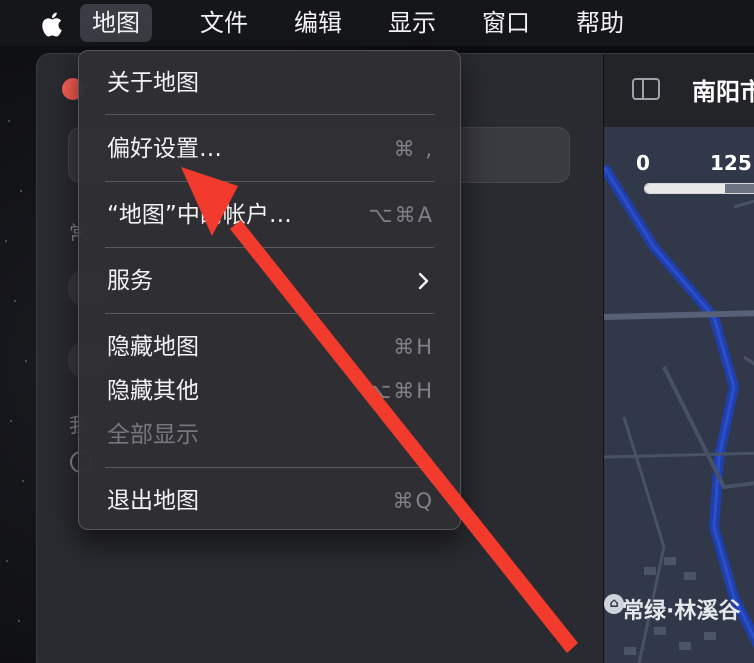  What do you see at coordinates (723, 92) in the screenshot?
I see `map-location-title: 南阳市` at bounding box center [723, 92].